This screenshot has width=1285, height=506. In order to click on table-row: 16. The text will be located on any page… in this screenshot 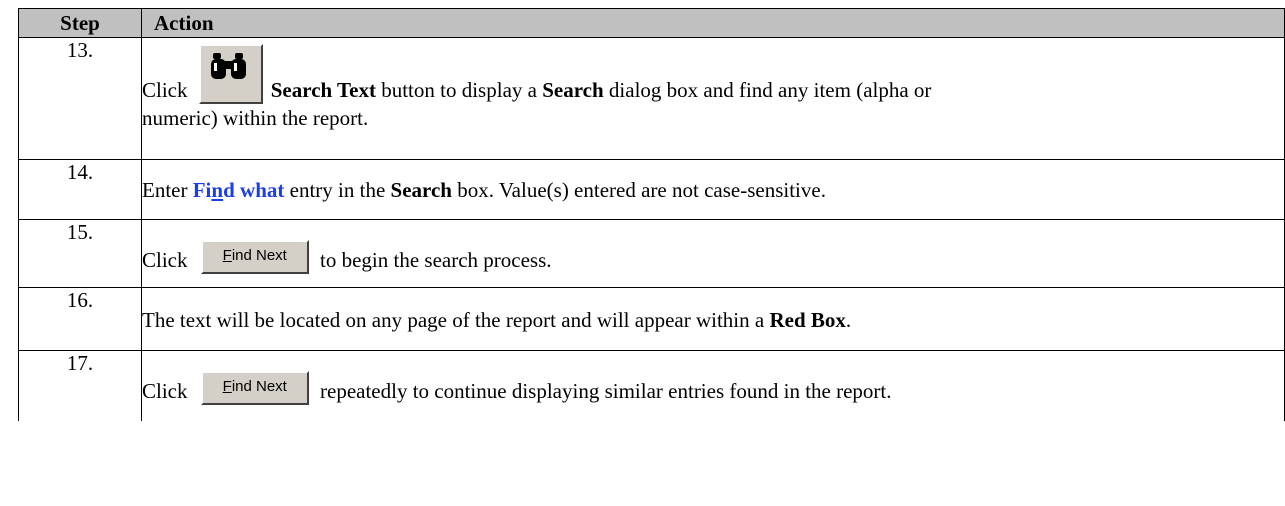, I will do `click(651, 319)`.